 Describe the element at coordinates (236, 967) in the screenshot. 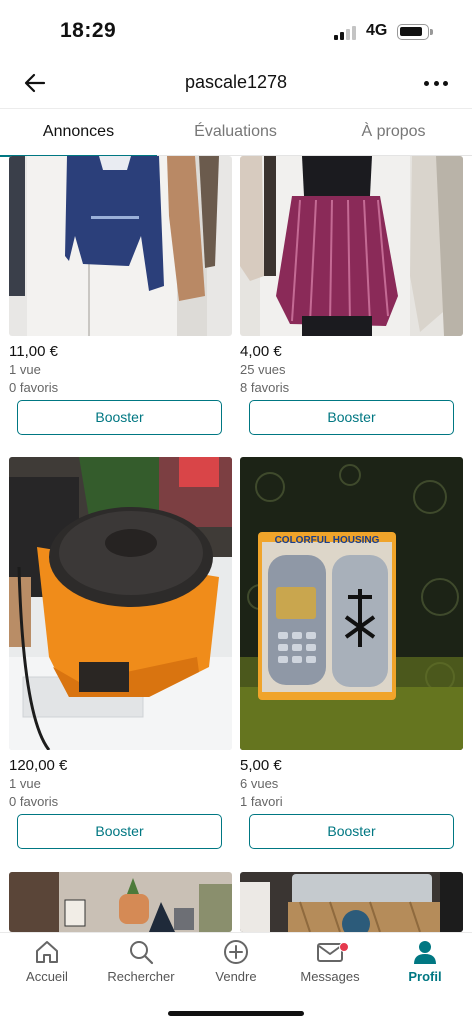

I see `nav-item-vendre: Vendre` at that location.